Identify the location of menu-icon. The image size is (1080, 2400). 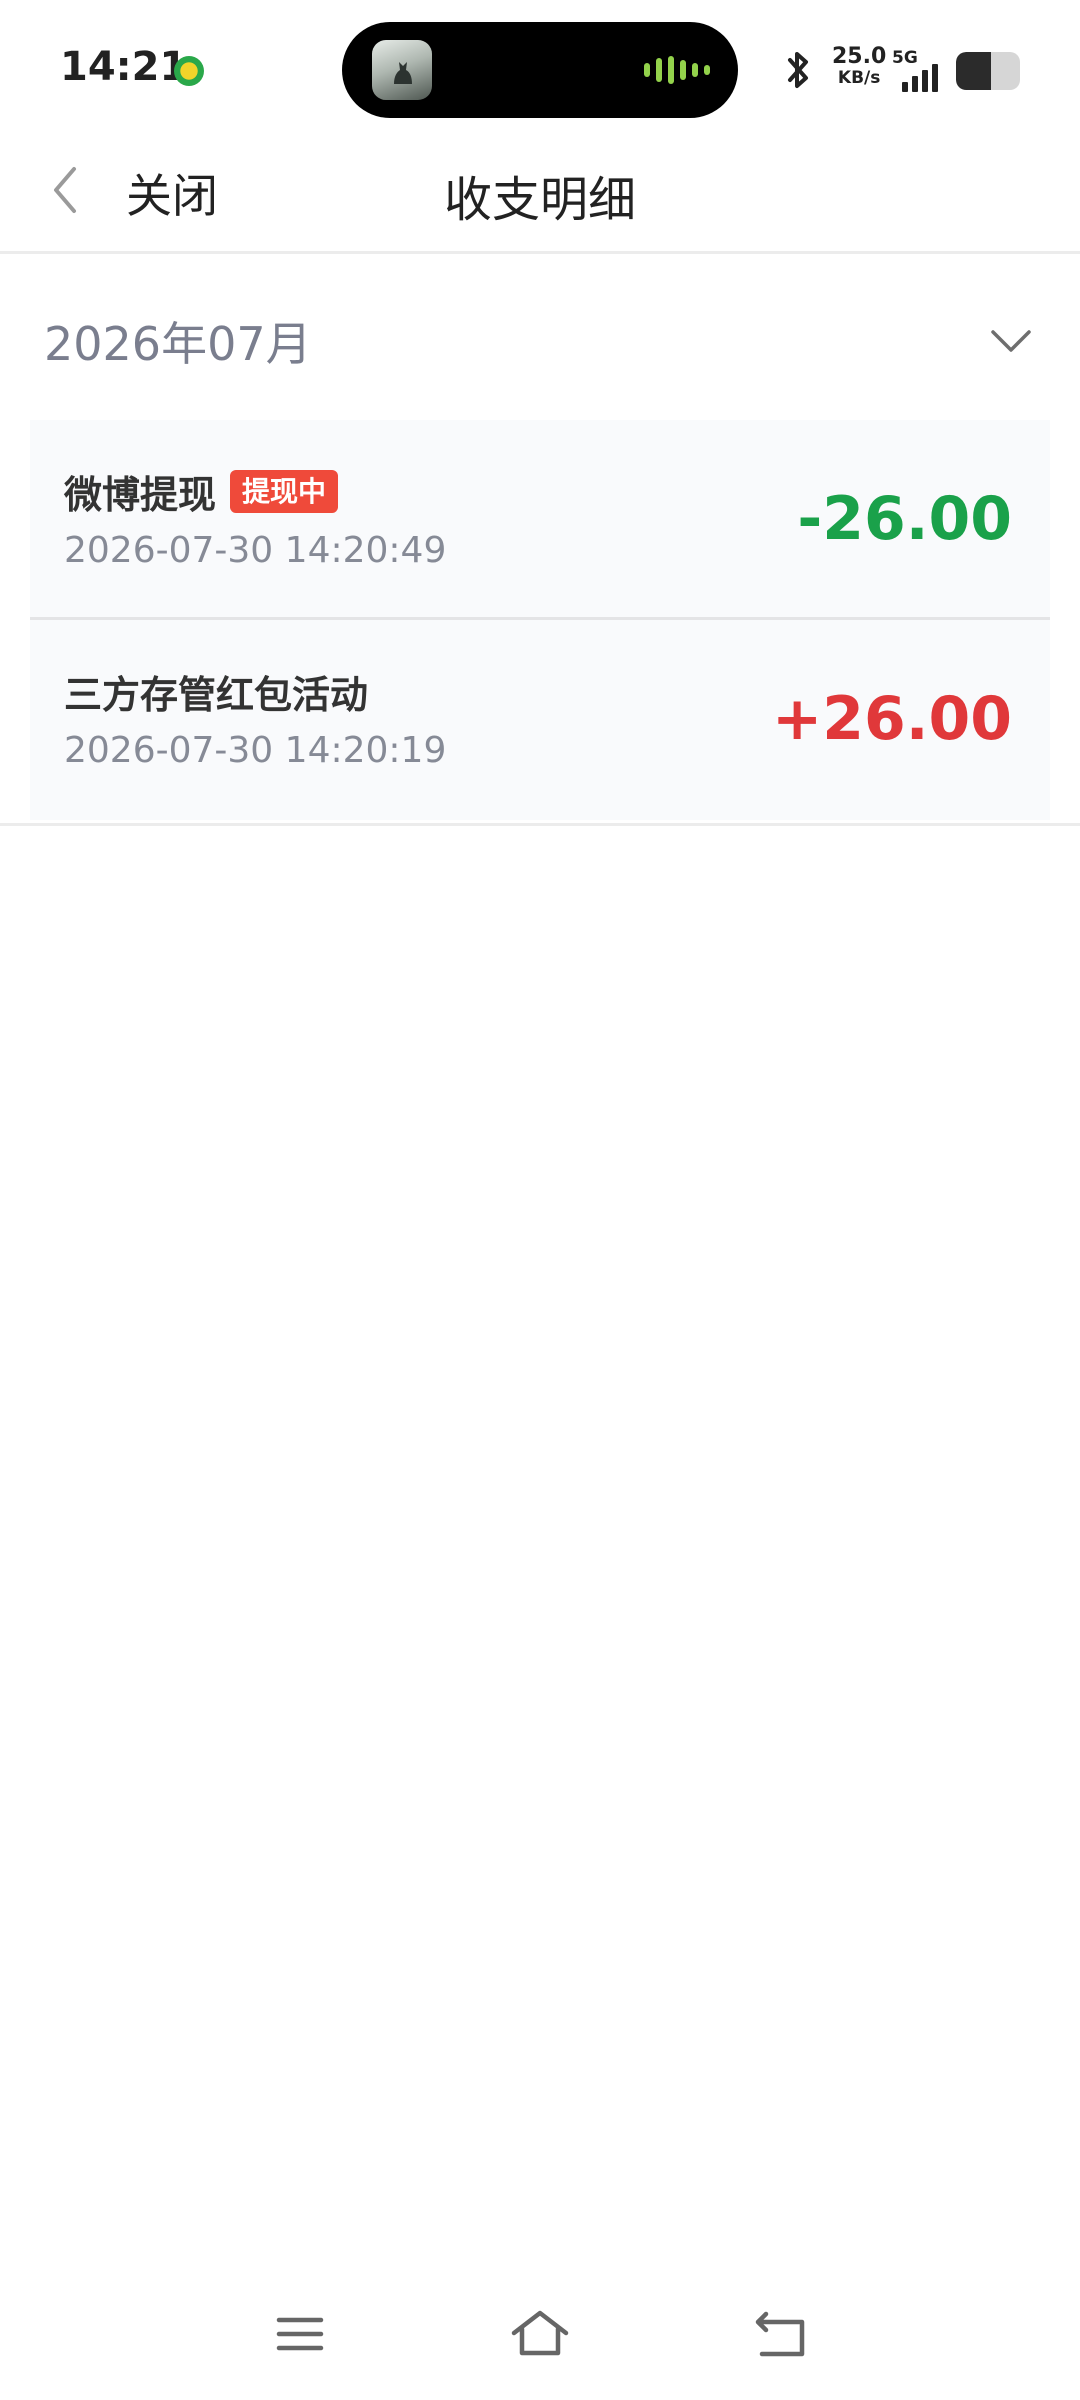
(300, 2334).